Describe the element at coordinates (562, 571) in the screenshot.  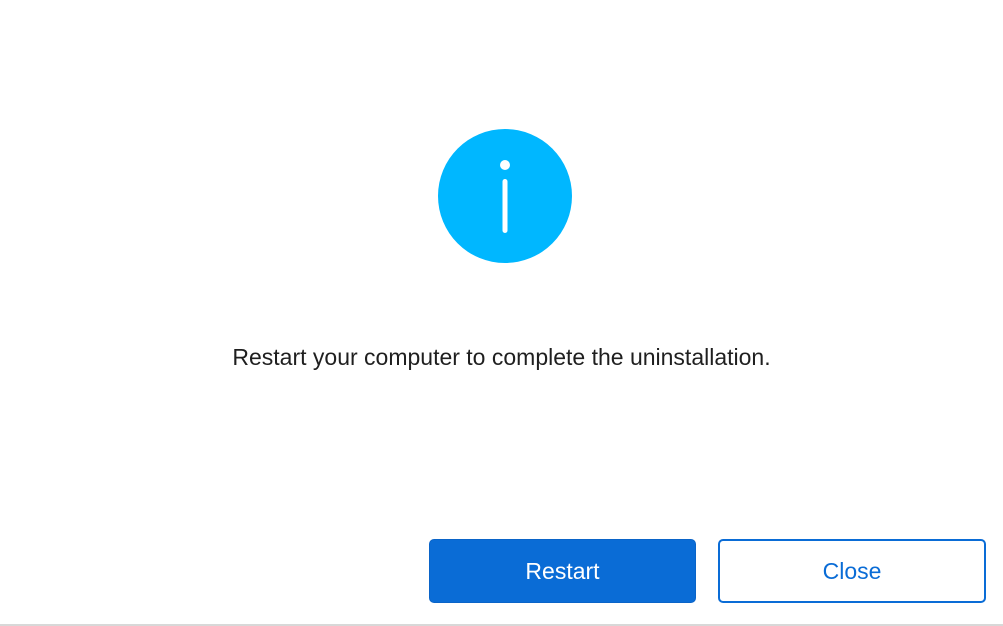
I see `restart-button: Restart` at that location.